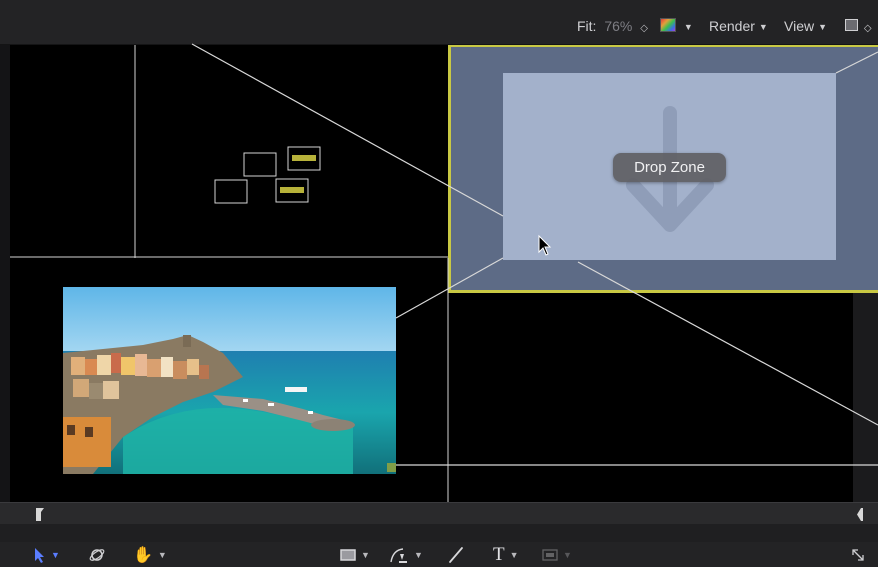 Image resolution: width=878 pixels, height=567 pixels. I want to click on fullscreen-button, so click(858, 555).